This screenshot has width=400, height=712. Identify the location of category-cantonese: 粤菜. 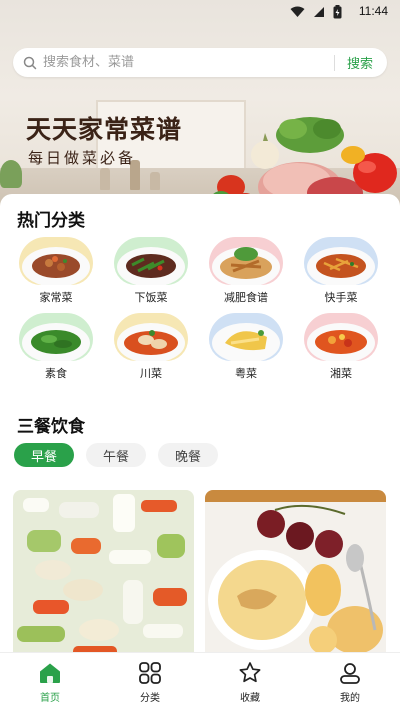
(246, 346).